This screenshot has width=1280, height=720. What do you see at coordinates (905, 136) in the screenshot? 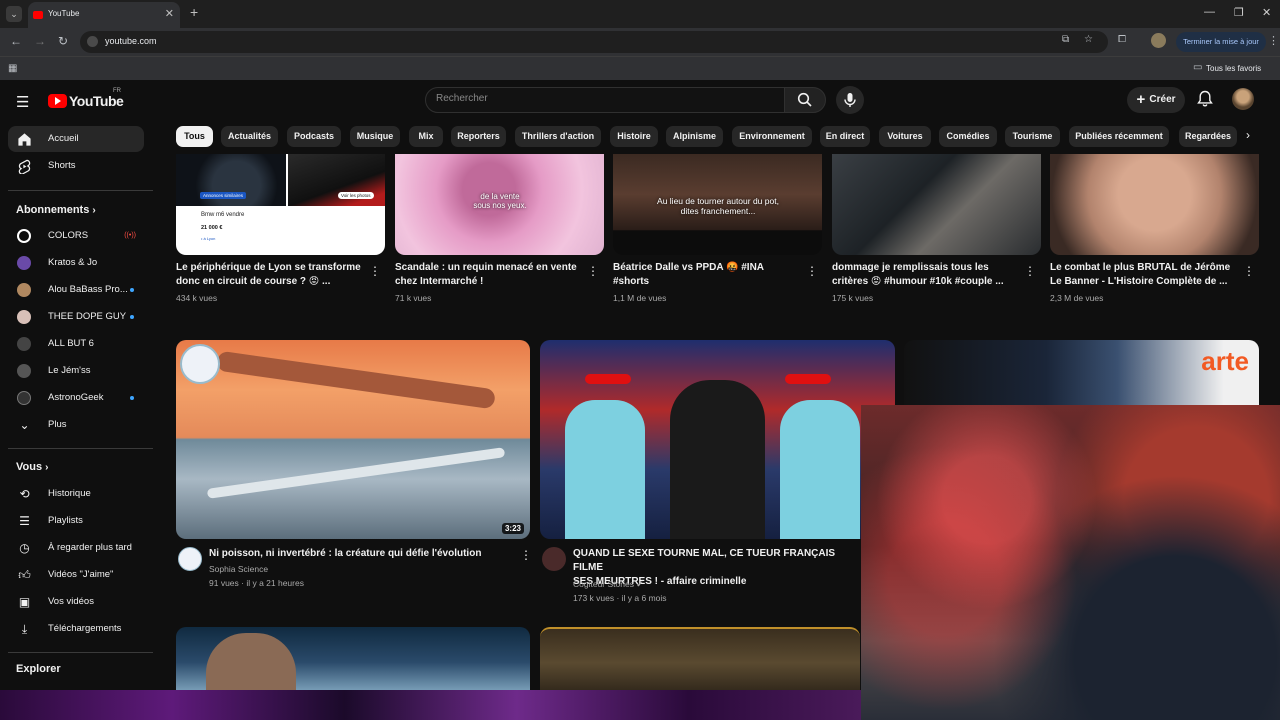
I see `chip-voitures: Voitures` at bounding box center [905, 136].